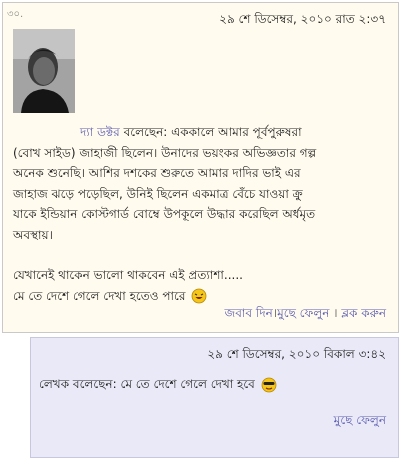 Image resolution: width=400 pixels, height=461 pixels. What do you see at coordinates (147, 384) in the screenshot?
I see `reply-text: লেখক বলেছেন: মে তে দেশে গেলে দেখা হবে` at bounding box center [147, 384].